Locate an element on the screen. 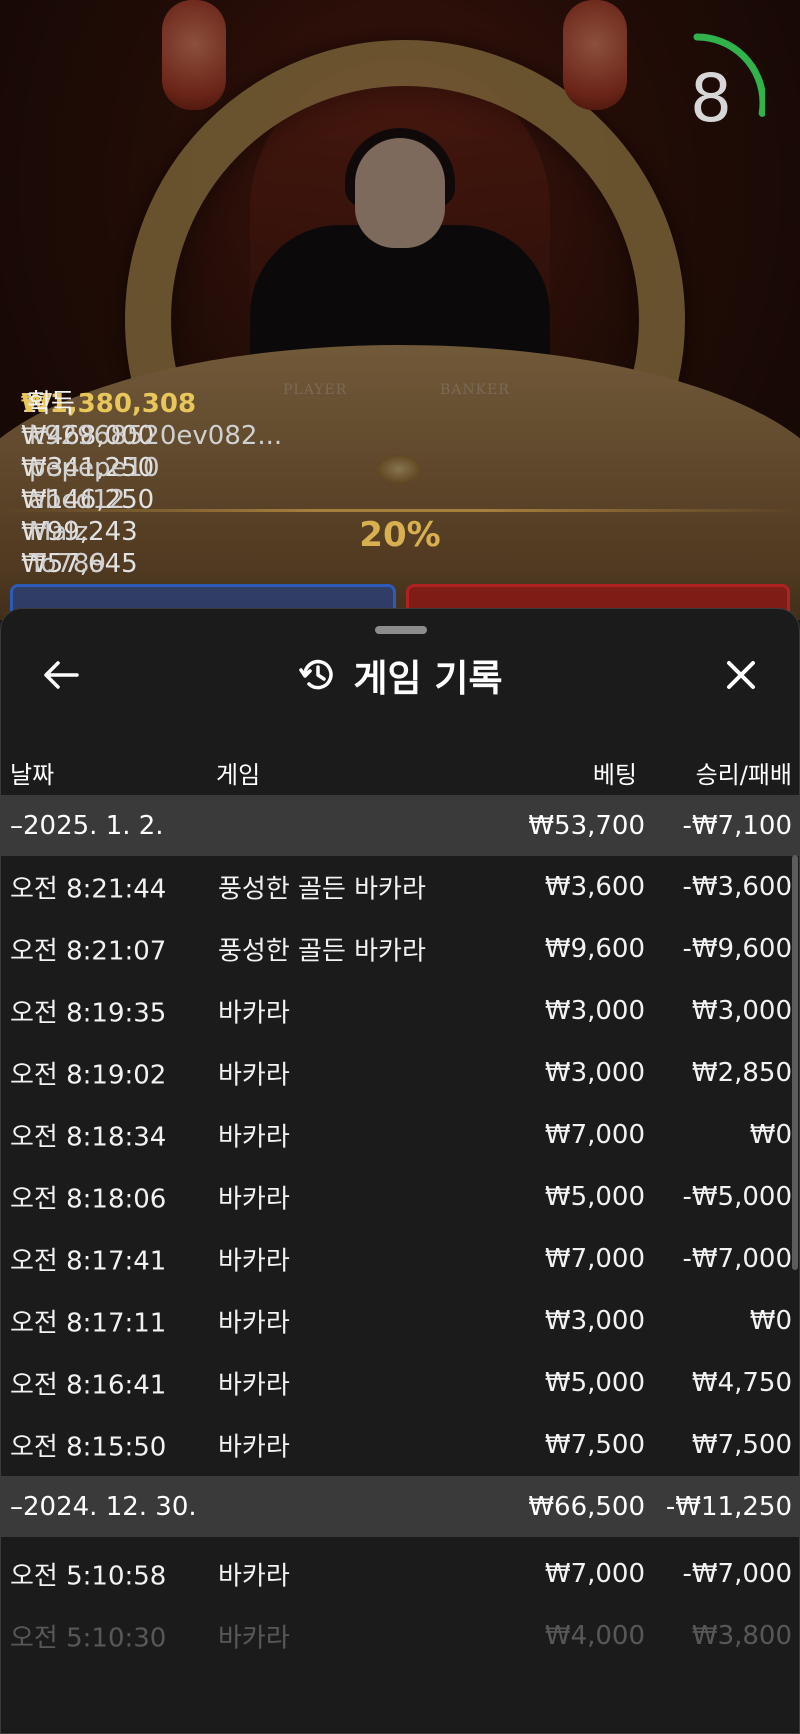 The image size is (800, 1734). winner-name: pepepe10 is located at coordinates (94, 468).